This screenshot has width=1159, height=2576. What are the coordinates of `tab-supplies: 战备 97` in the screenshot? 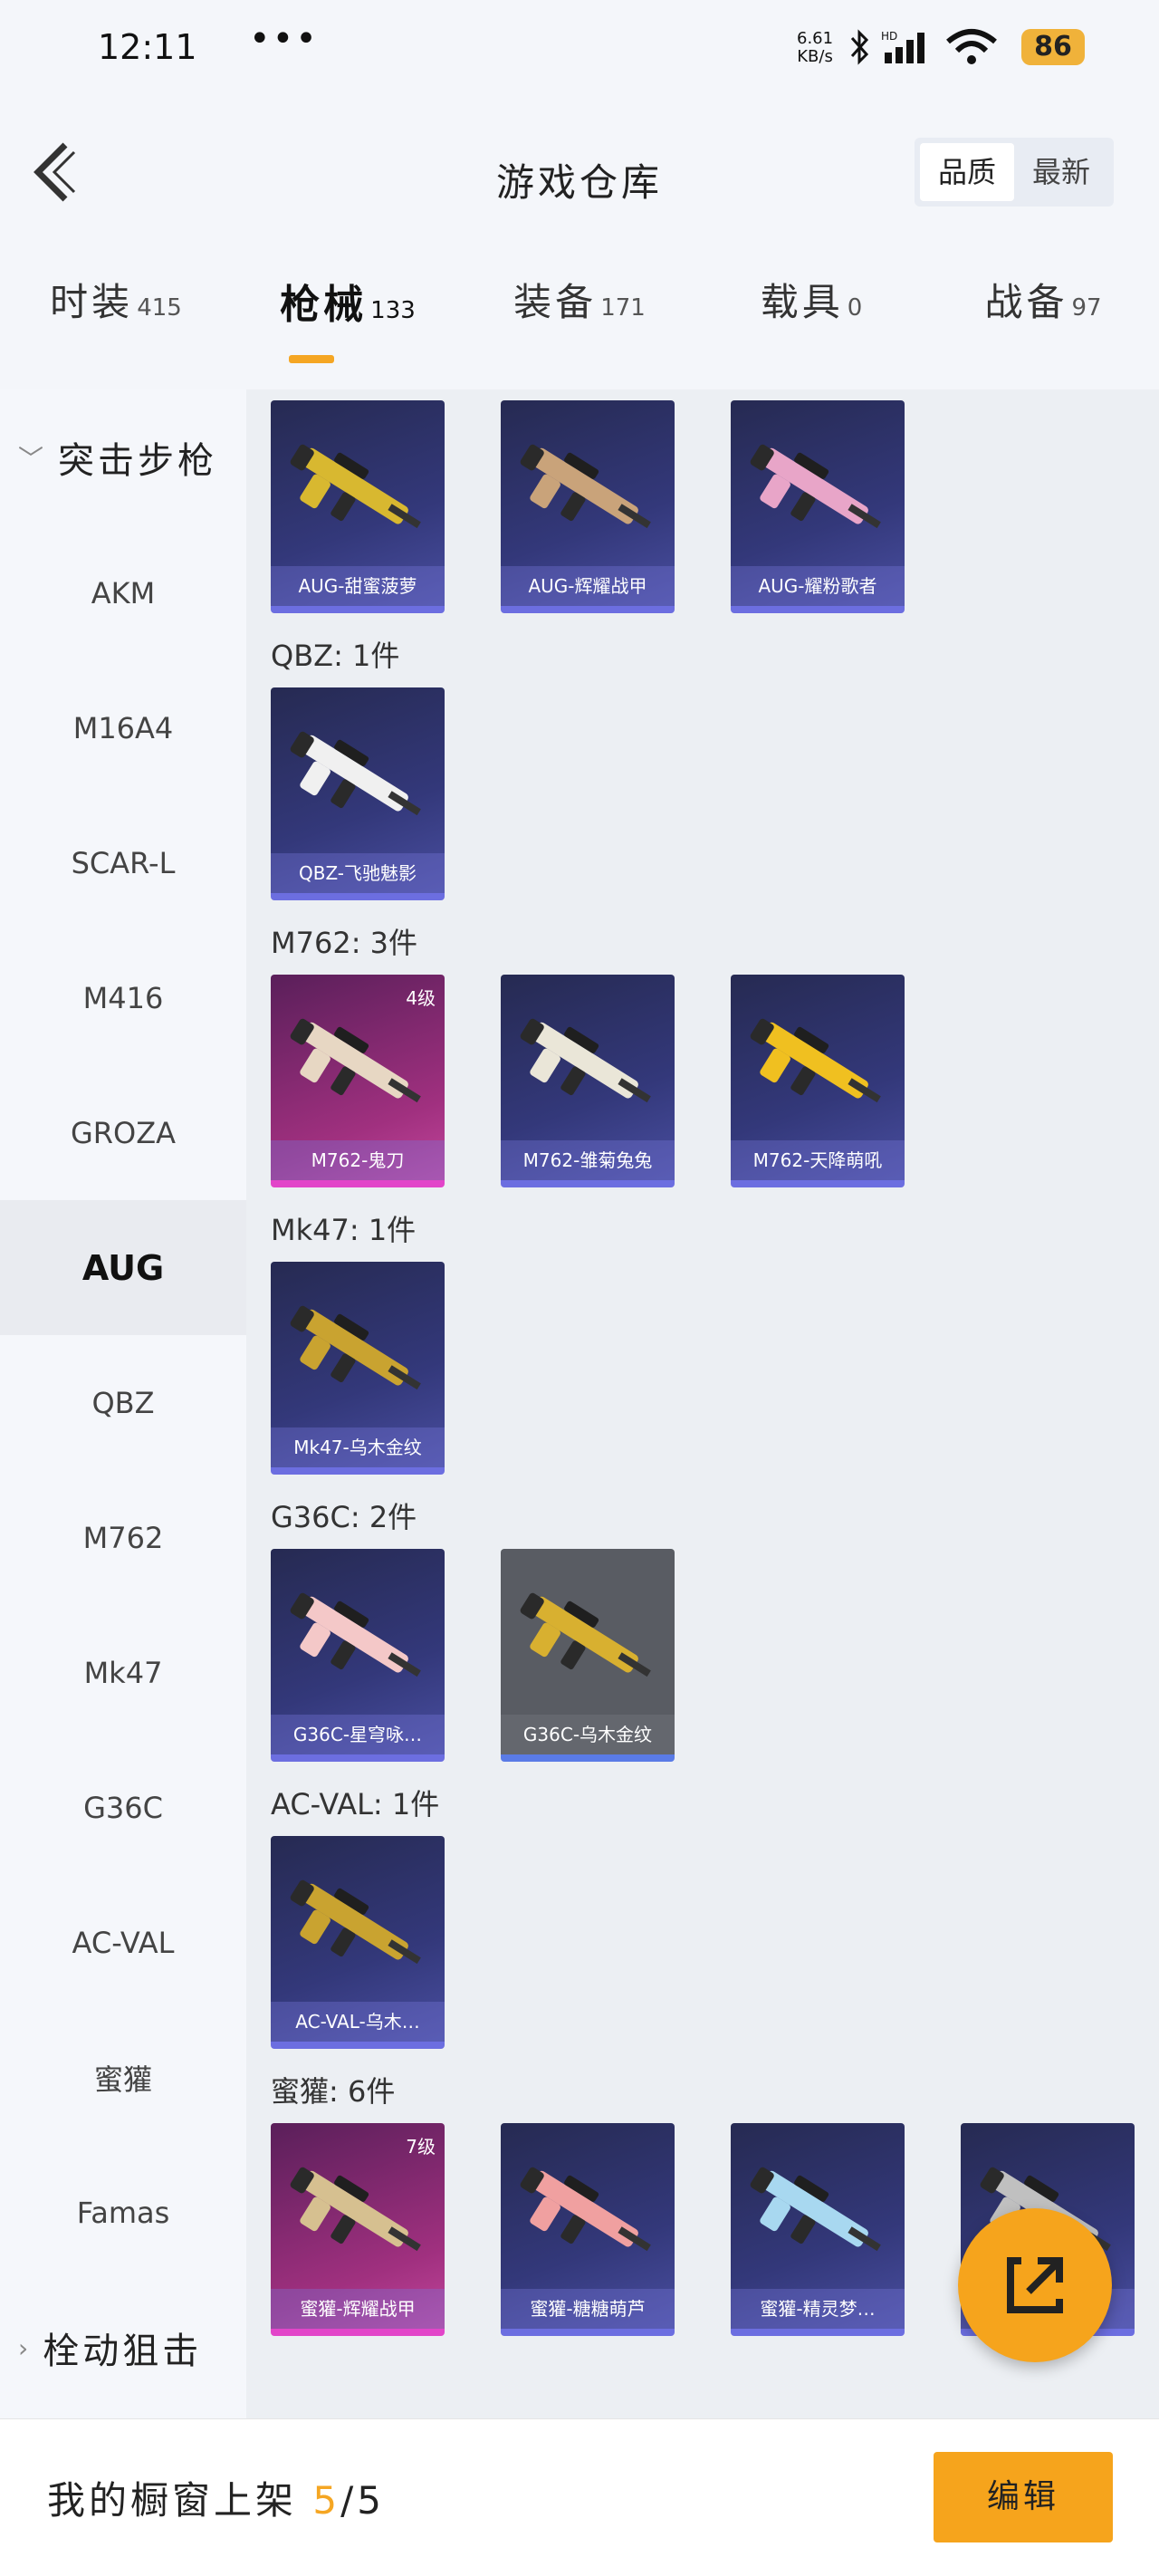 It's located at (1043, 326).